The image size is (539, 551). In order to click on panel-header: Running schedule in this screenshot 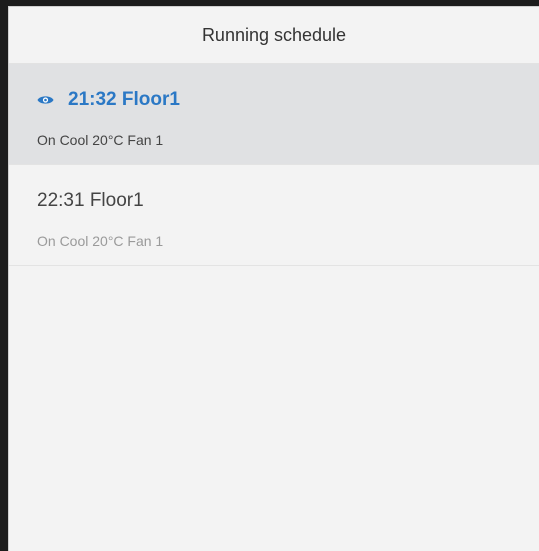, I will do `click(274, 35)`.